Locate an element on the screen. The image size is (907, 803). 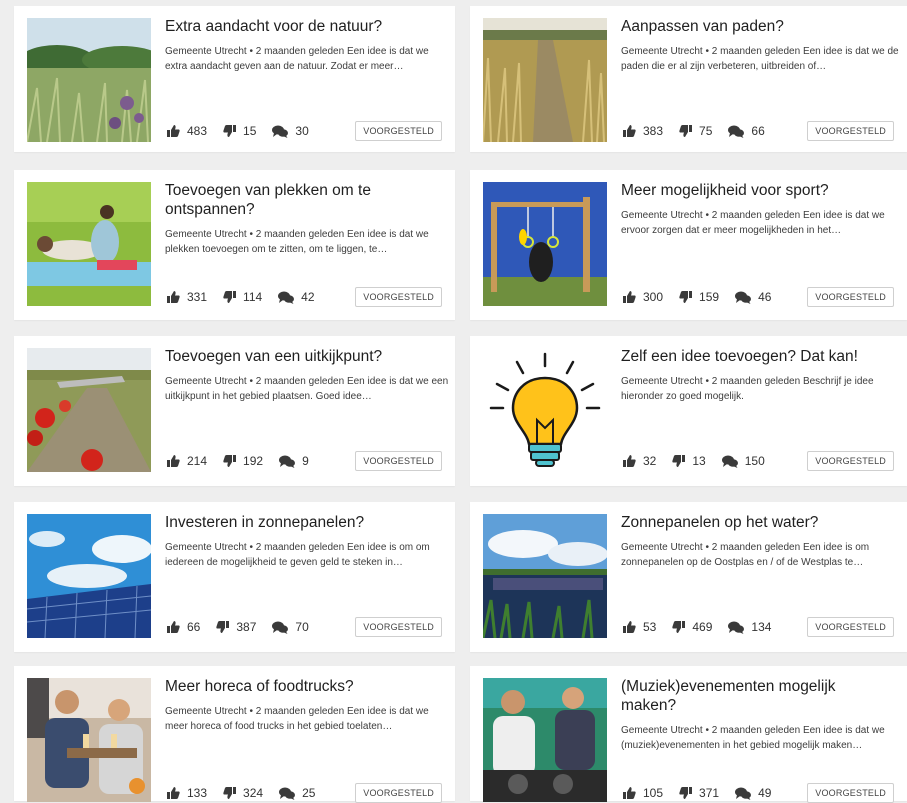
like-button: 105 is located at coordinates (643, 793).